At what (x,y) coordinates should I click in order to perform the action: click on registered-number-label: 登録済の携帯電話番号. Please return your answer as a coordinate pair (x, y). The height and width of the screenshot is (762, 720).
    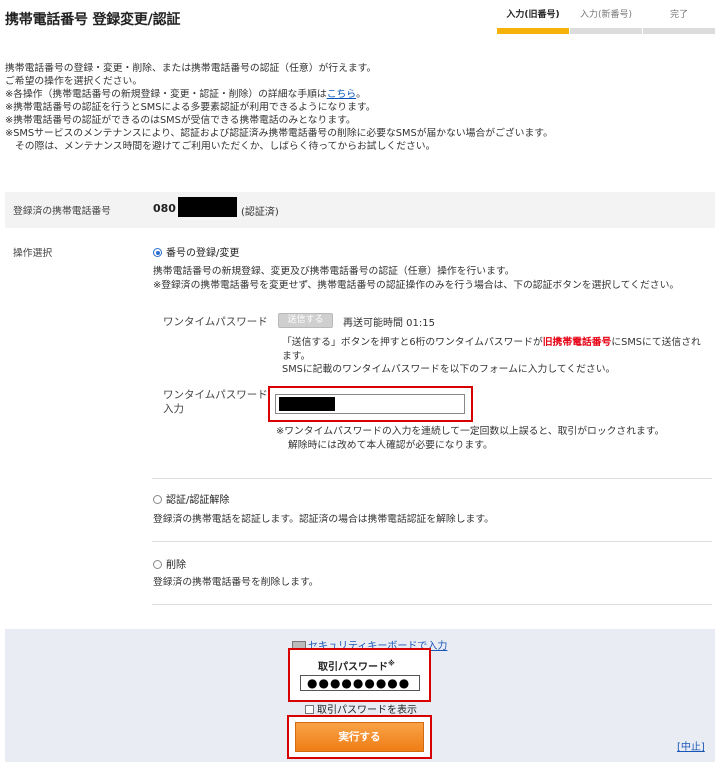
    Looking at the image, I should click on (62, 211).